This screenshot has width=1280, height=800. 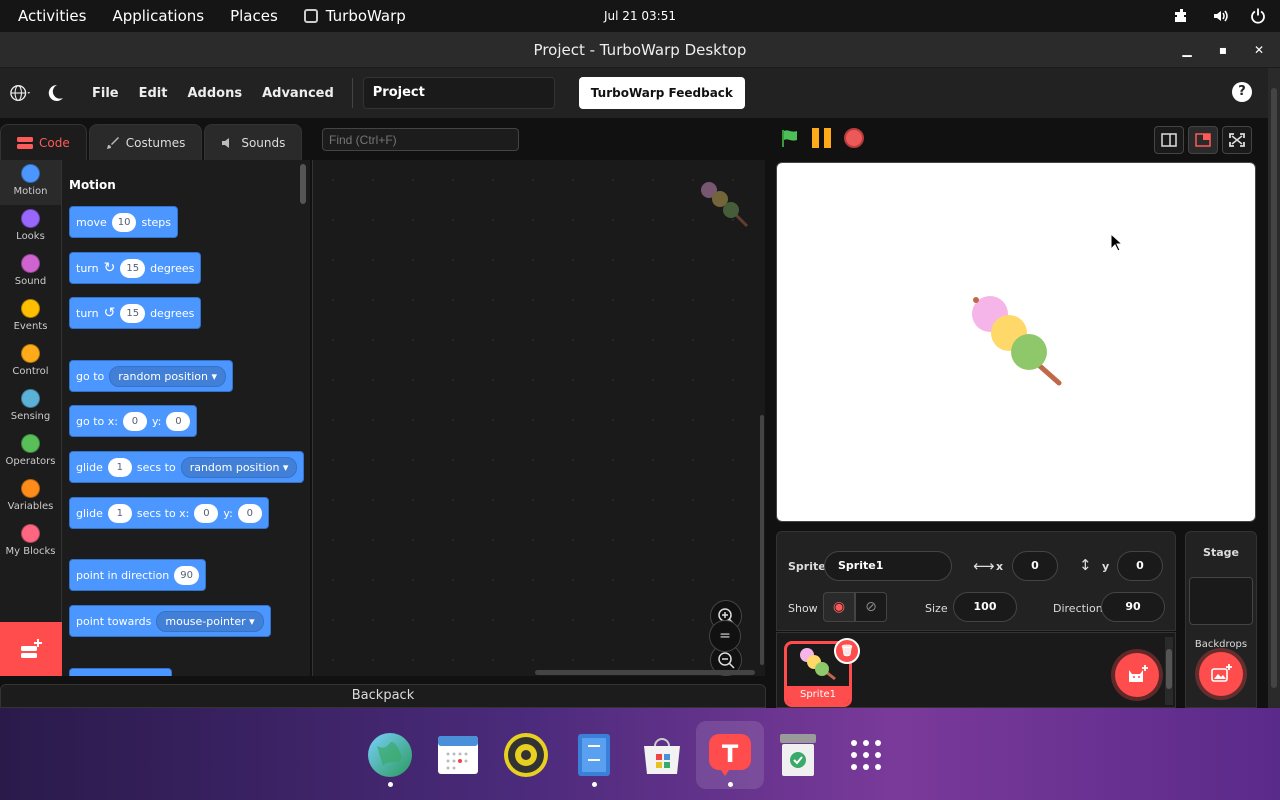 I want to click on pause-icon, so click(x=822, y=138).